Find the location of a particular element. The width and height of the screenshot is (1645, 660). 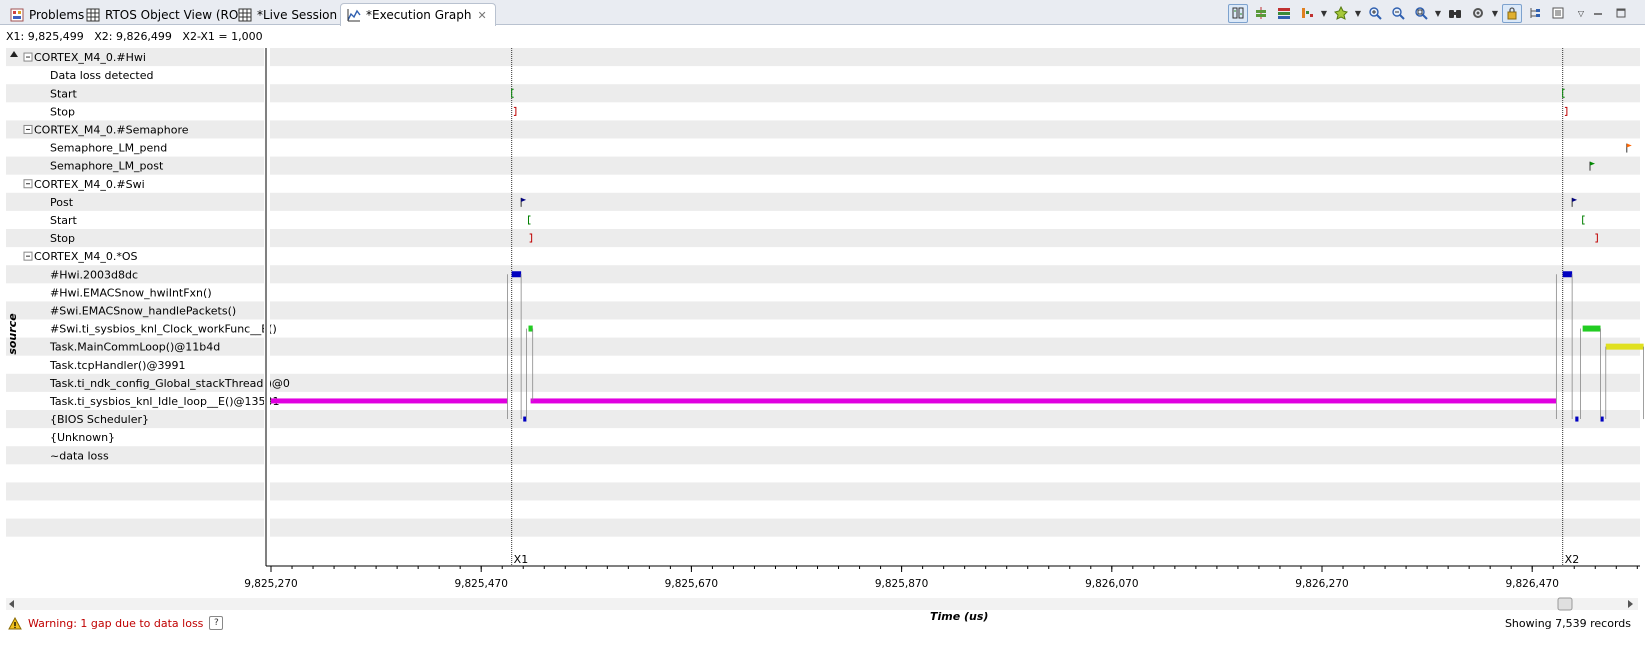

cursor-marker-label: X2 is located at coordinates (1572, 559).